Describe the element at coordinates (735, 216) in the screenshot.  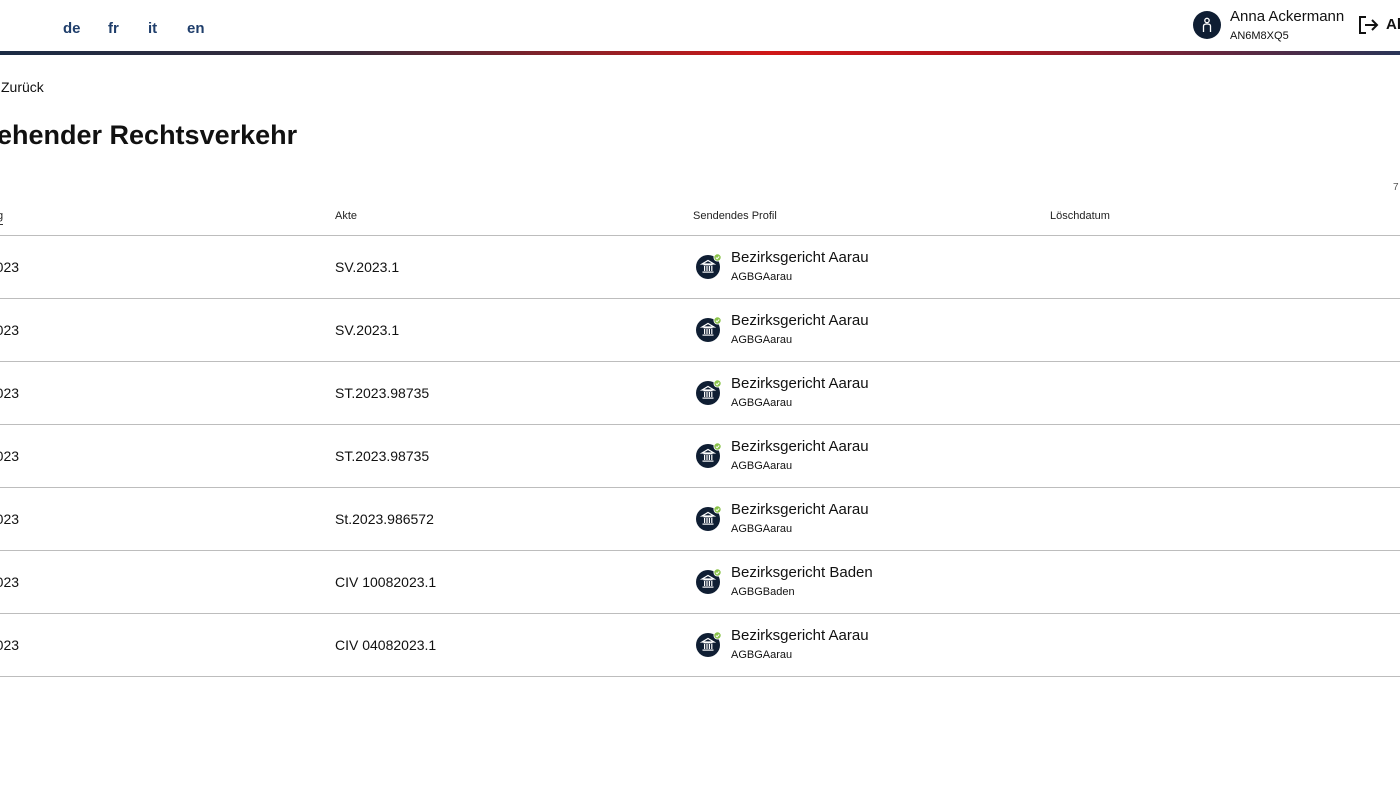
I see `column-header-sending-profile: Sendendes Profil` at that location.